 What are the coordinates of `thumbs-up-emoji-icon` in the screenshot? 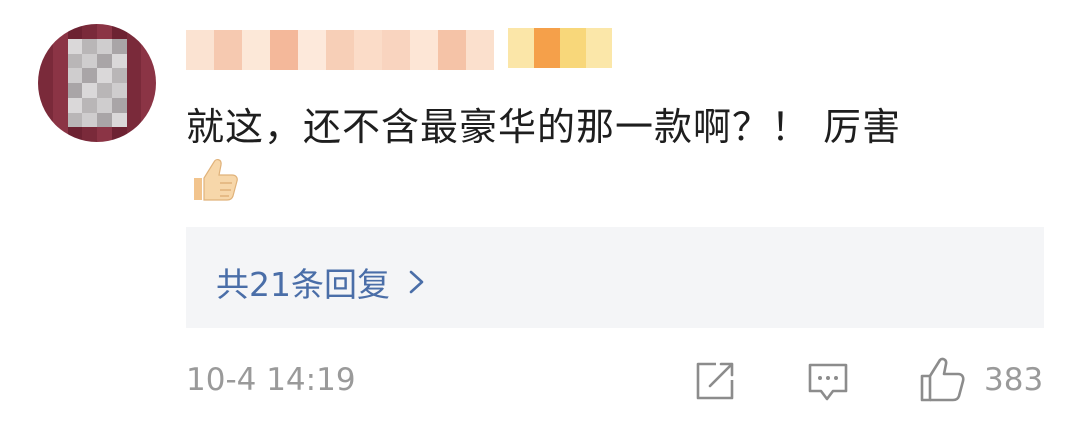 It's located at (216, 180).